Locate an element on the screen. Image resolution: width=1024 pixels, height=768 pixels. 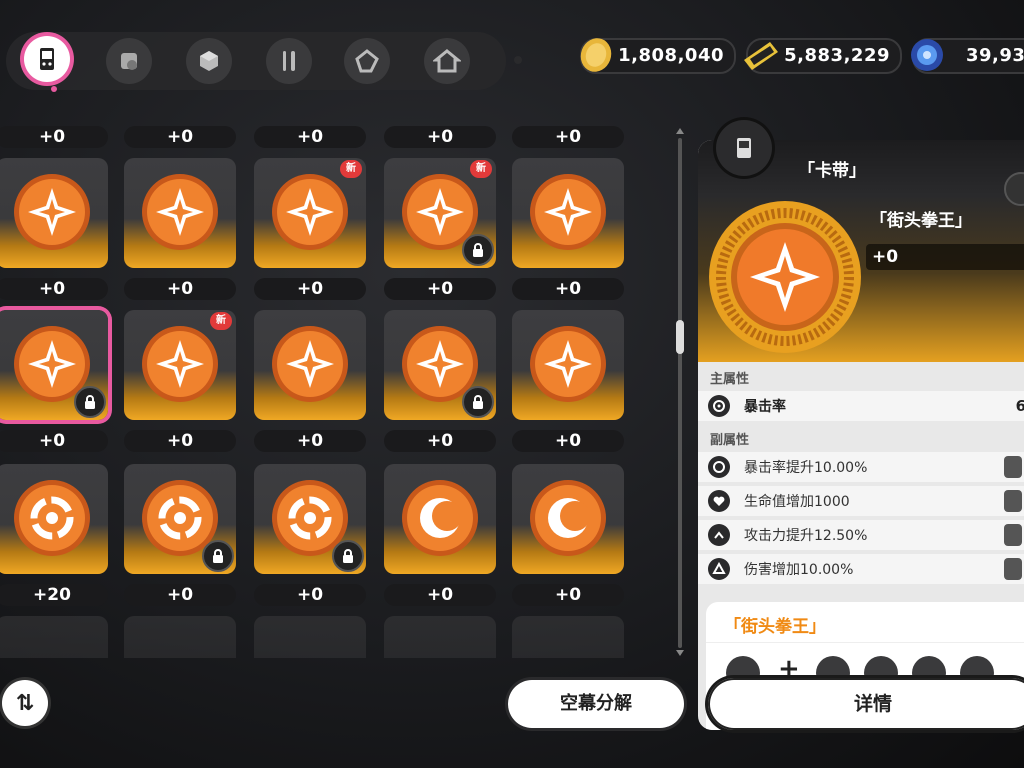
details-button: 详情 is located at coordinates (866, 704).